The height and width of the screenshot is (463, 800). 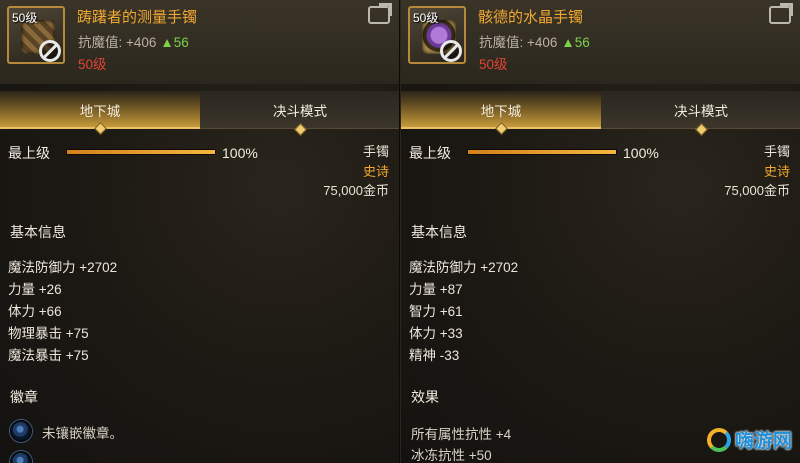 What do you see at coordinates (436, 333) in the screenshot?
I see `stat-row: 体力 +33` at bounding box center [436, 333].